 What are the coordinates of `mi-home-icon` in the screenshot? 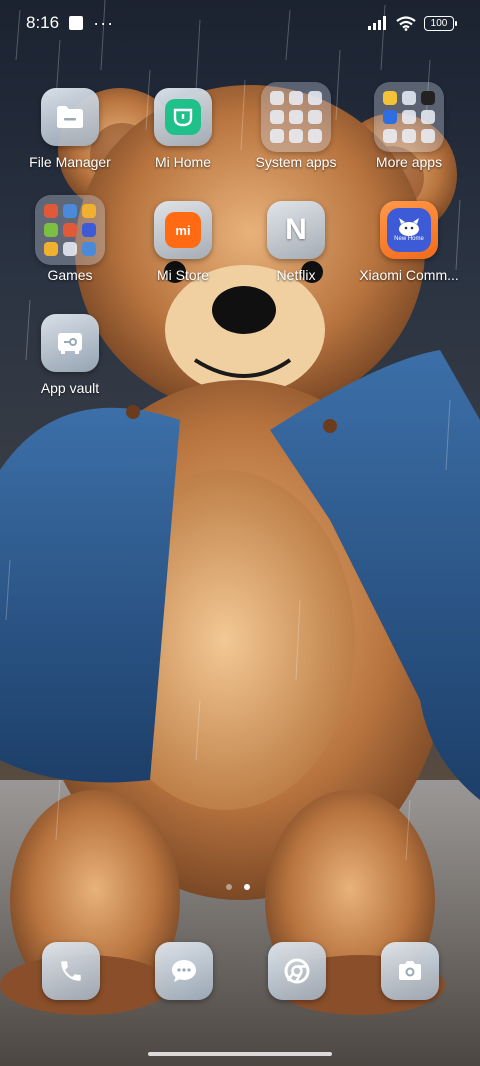 It's located at (183, 117).